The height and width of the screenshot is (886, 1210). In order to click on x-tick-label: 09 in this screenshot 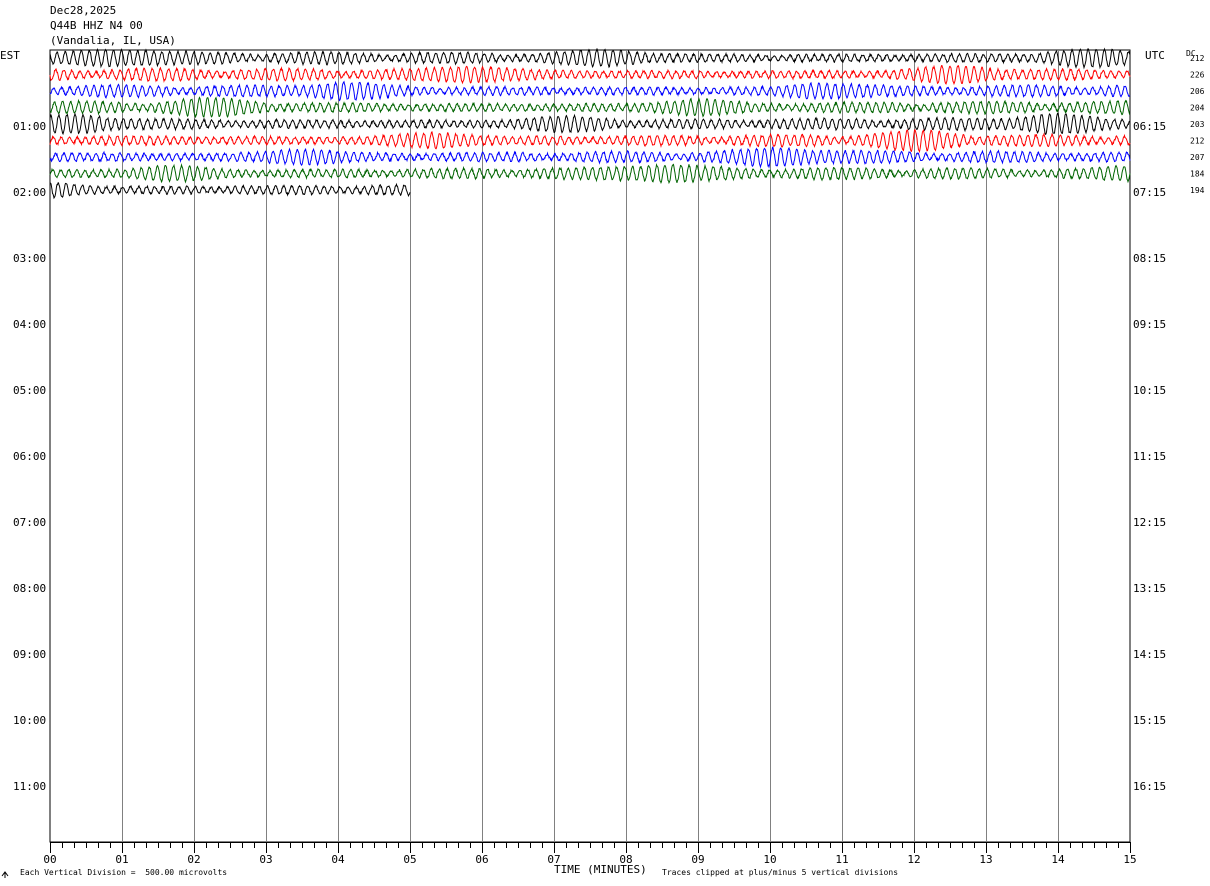, I will do `click(697, 859)`.